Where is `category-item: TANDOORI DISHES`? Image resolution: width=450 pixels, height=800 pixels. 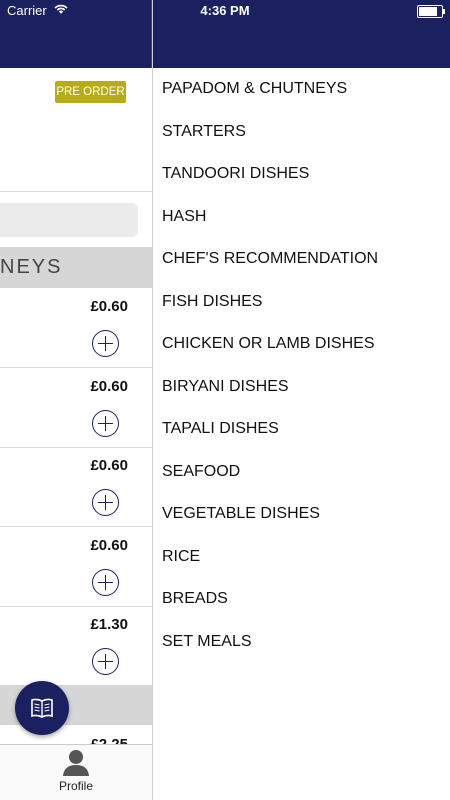 category-item: TANDOORI DISHES is located at coordinates (235, 174).